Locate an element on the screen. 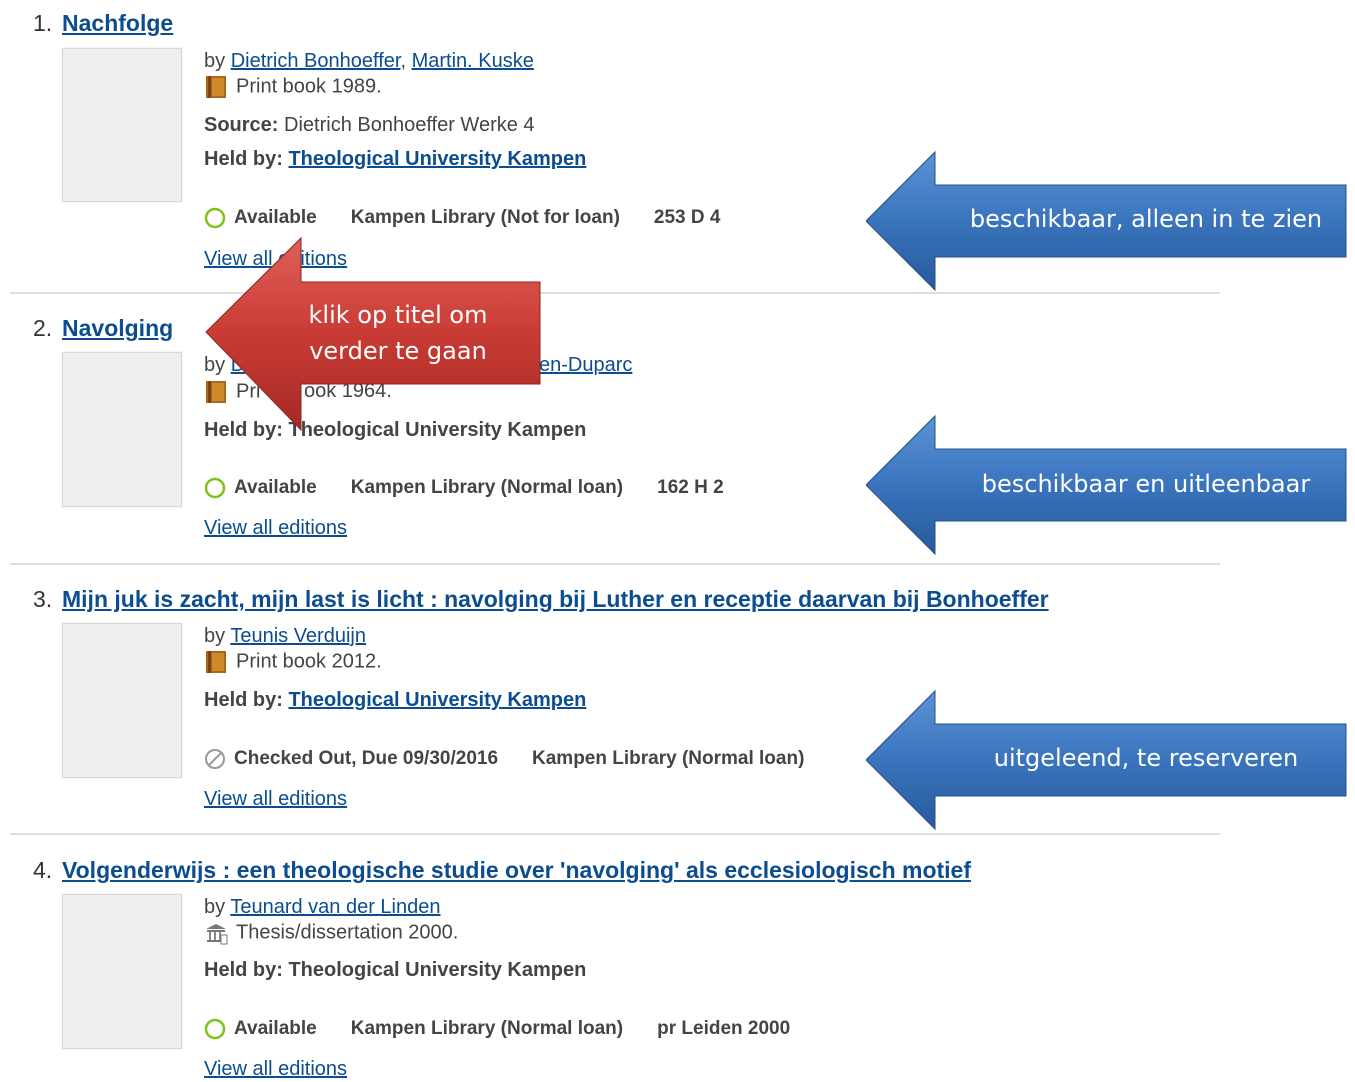 The image size is (1355, 1082). source-label: Source: is located at coordinates (241, 125).